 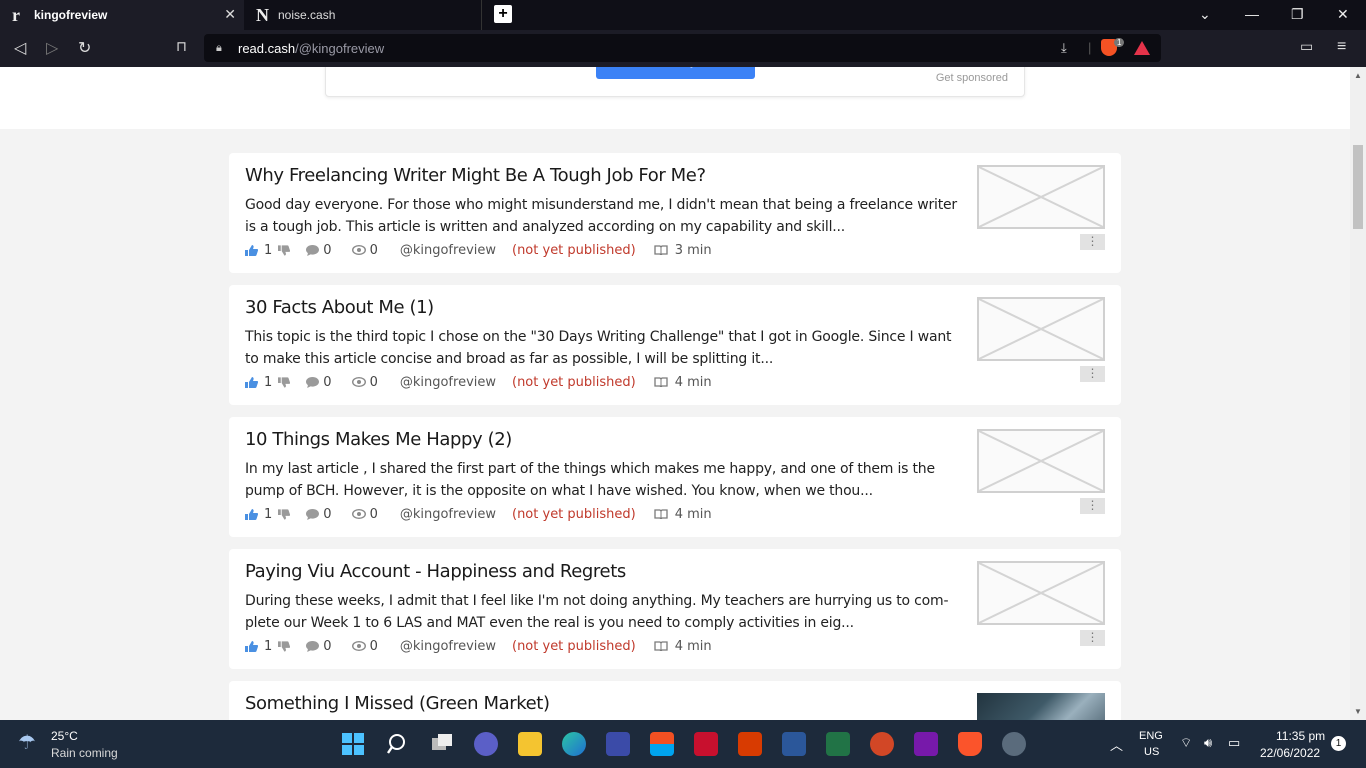 I want to click on close-window-icon: ✕, so click(x=1343, y=14).